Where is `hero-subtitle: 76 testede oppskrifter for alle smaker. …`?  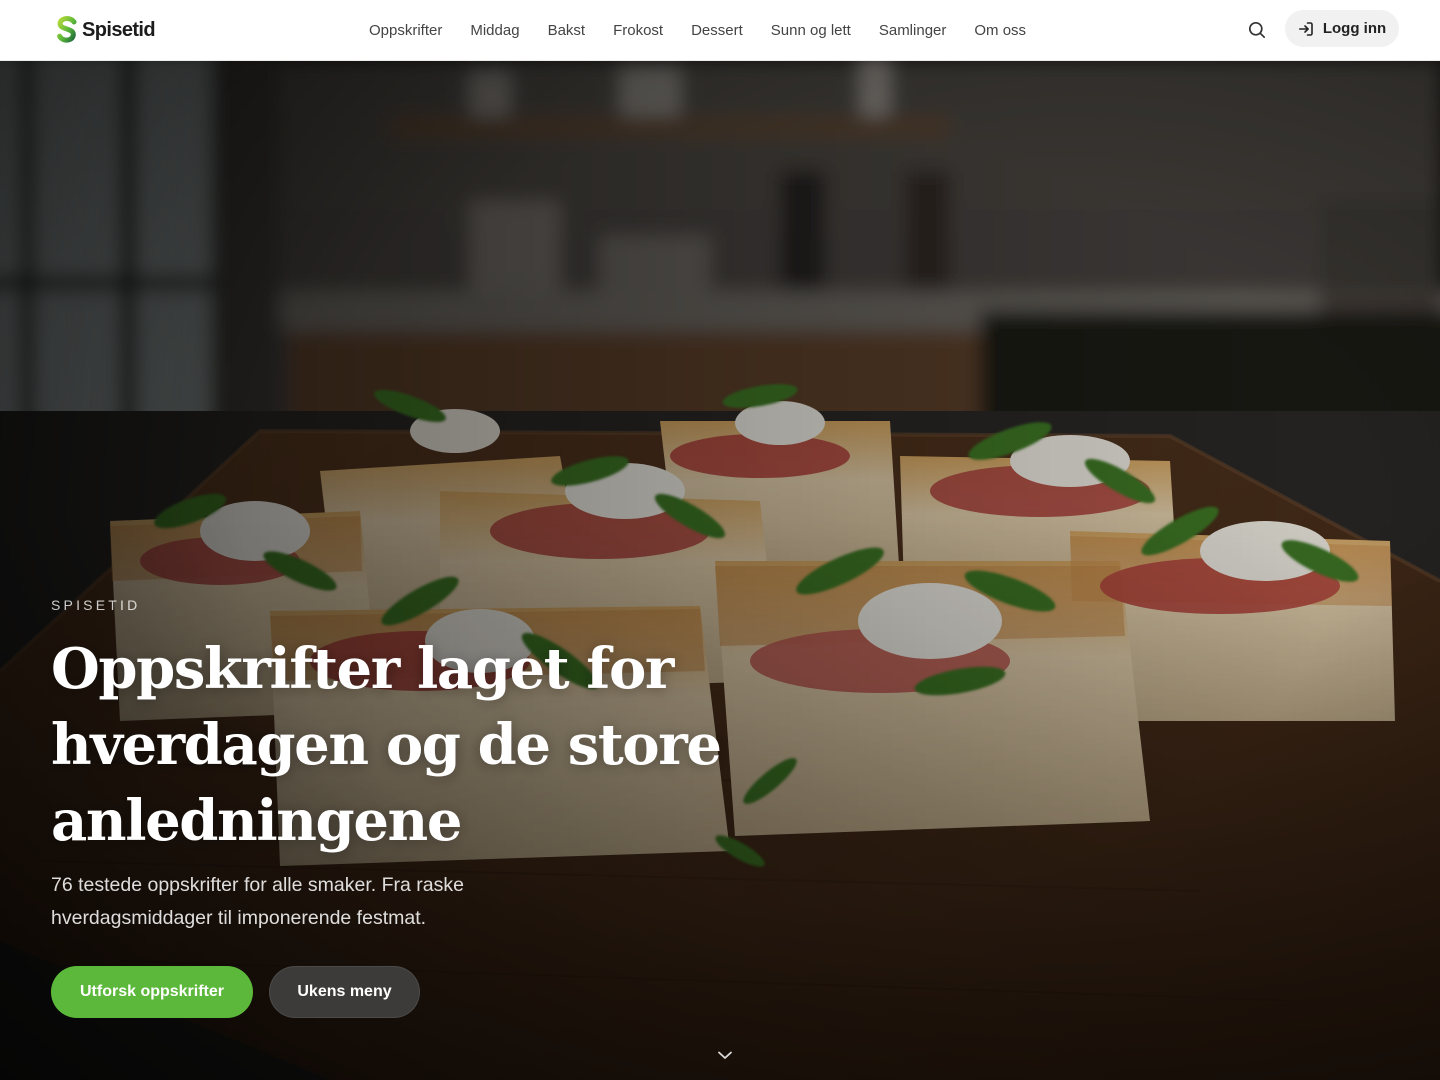
hero-subtitle: 76 testede oppskrifter for alle smaker. … is located at coordinates (257, 901).